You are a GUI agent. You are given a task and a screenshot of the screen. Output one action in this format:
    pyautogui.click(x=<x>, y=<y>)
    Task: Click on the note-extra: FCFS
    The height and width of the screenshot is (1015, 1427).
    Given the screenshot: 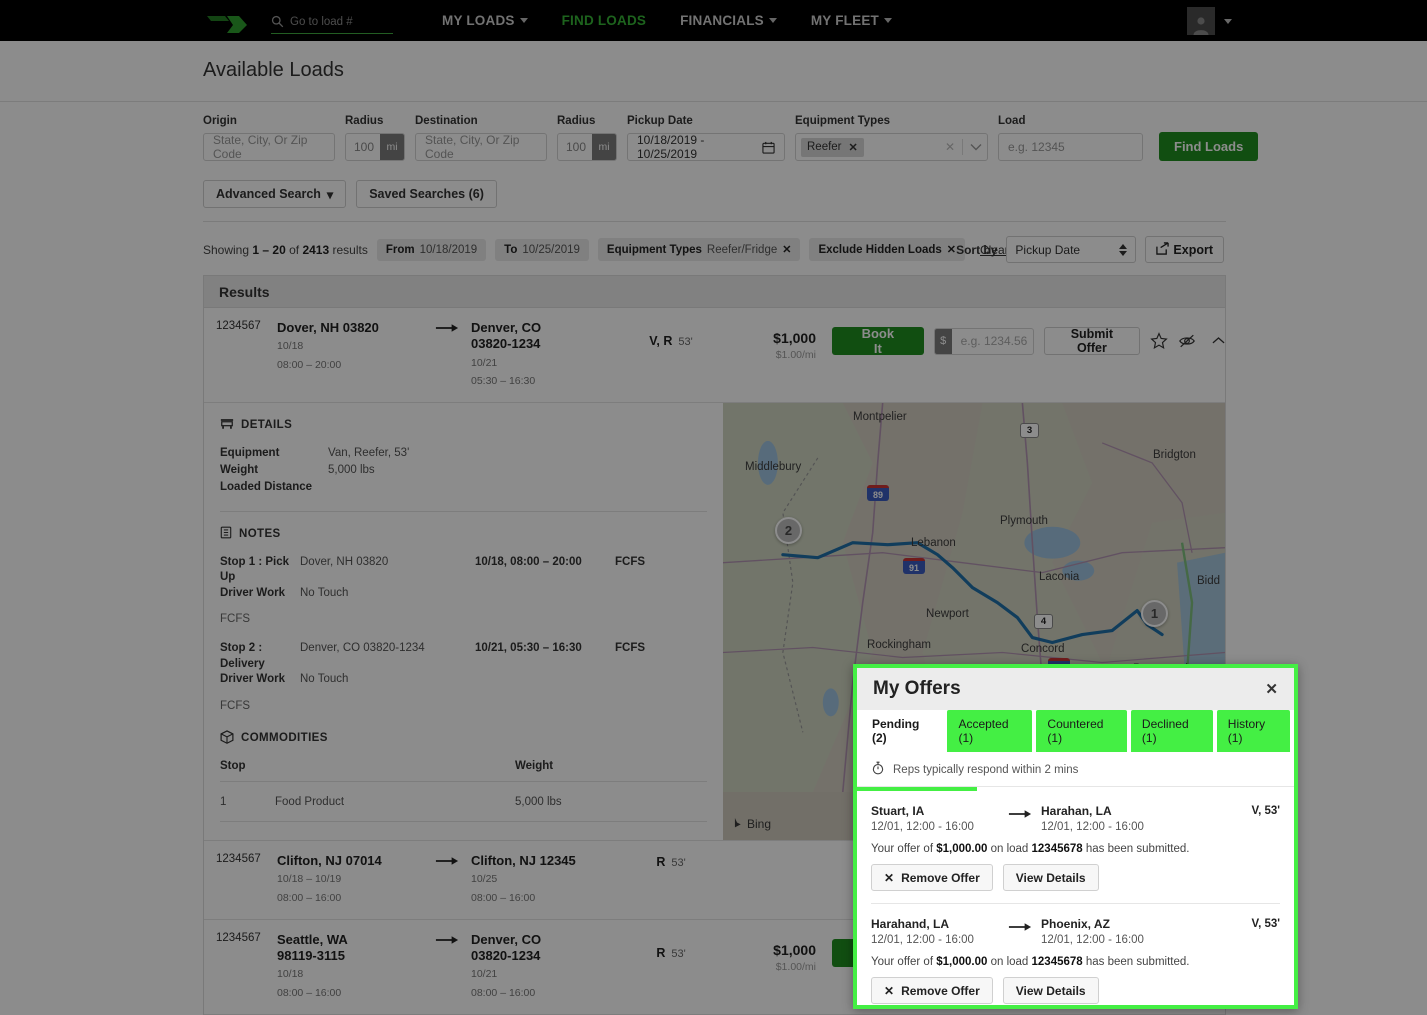 What is the action you would take?
    pyautogui.click(x=235, y=619)
    